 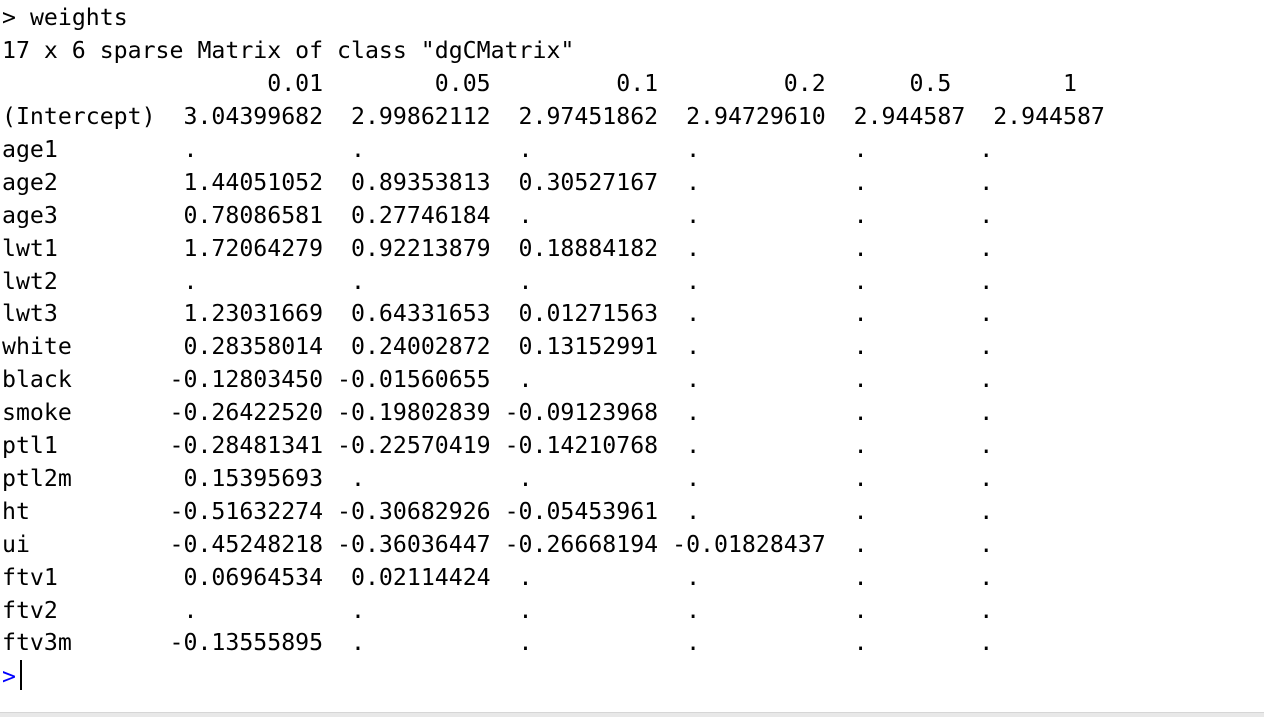 What do you see at coordinates (79, 413) in the screenshot?
I see `row-name: smoke` at bounding box center [79, 413].